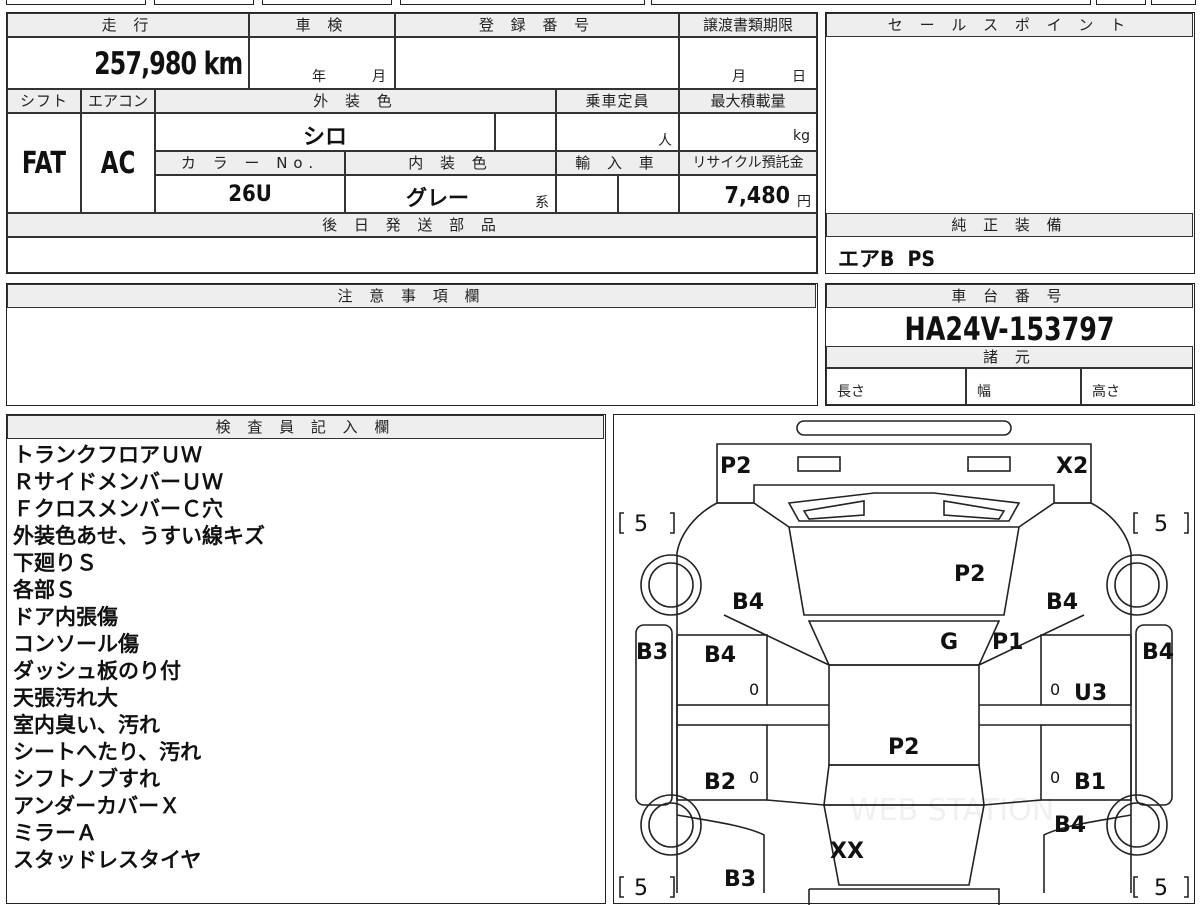  I want to click on mark-roof-p1: P1, so click(1007, 642).